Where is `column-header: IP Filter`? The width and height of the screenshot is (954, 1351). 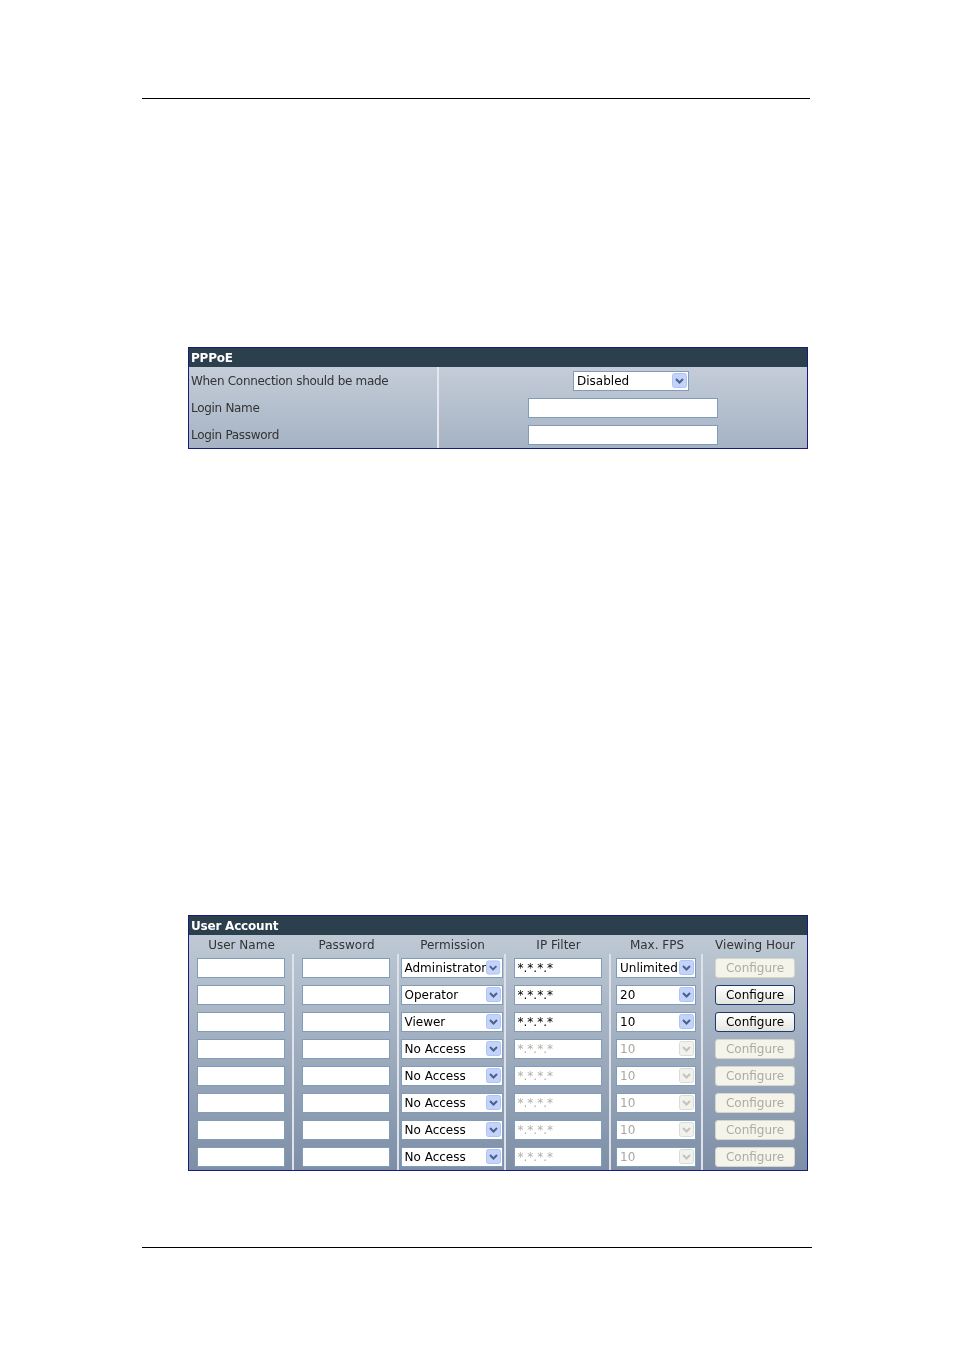
column-header: IP Filter is located at coordinates (558, 944).